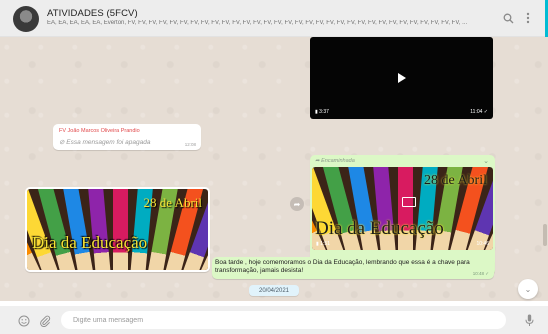 The width and height of the screenshot is (548, 334). I want to click on scroll-down-button: ⌄, so click(528, 289).